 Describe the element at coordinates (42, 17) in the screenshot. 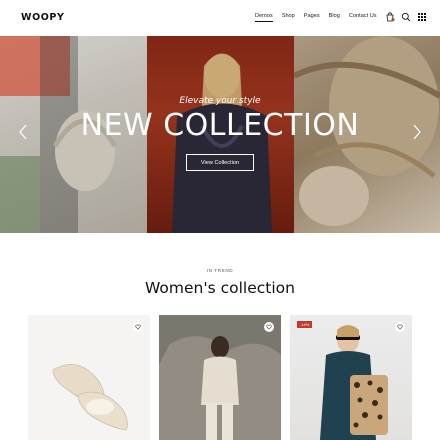

I see `site-logo: WOOPY` at that location.